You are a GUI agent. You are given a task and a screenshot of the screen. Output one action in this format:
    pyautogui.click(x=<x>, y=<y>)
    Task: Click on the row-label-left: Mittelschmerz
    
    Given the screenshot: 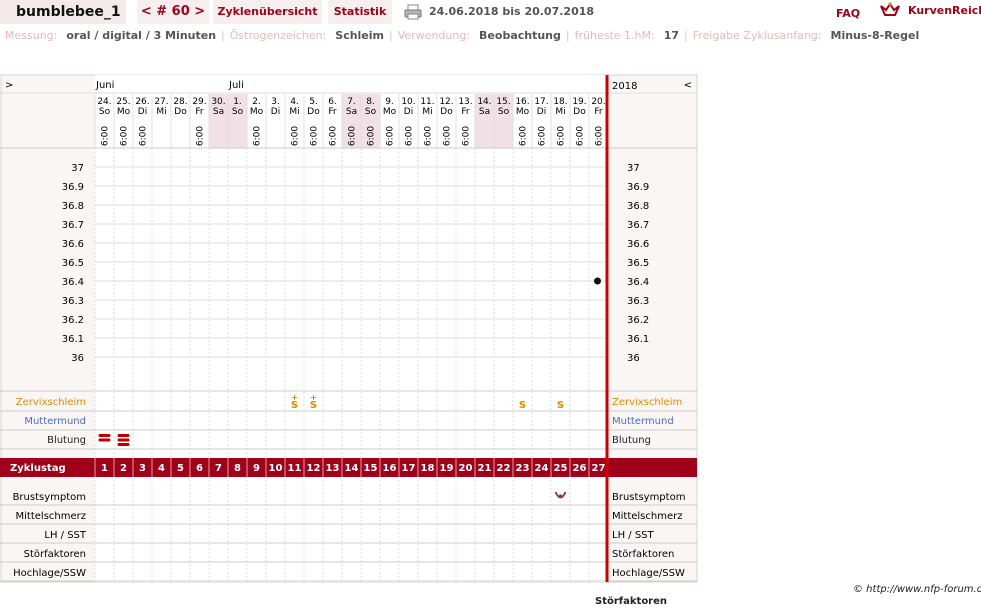 What is the action you would take?
    pyautogui.click(x=51, y=516)
    